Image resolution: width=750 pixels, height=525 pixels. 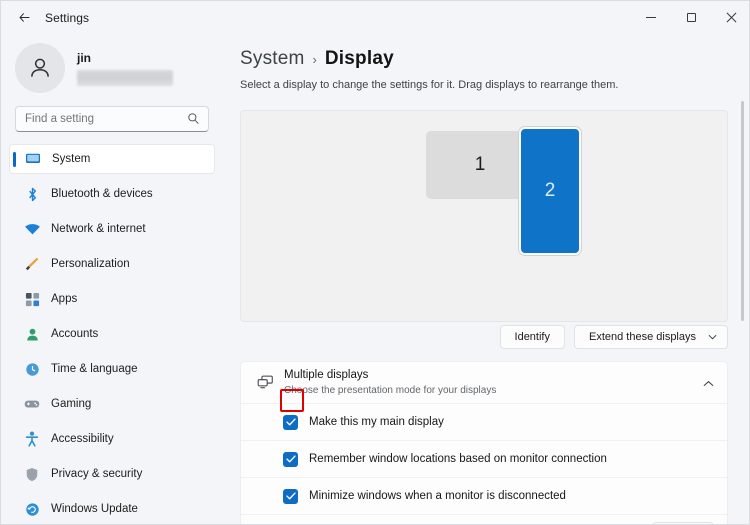 I want to click on person-icon, so click(x=40, y=67).